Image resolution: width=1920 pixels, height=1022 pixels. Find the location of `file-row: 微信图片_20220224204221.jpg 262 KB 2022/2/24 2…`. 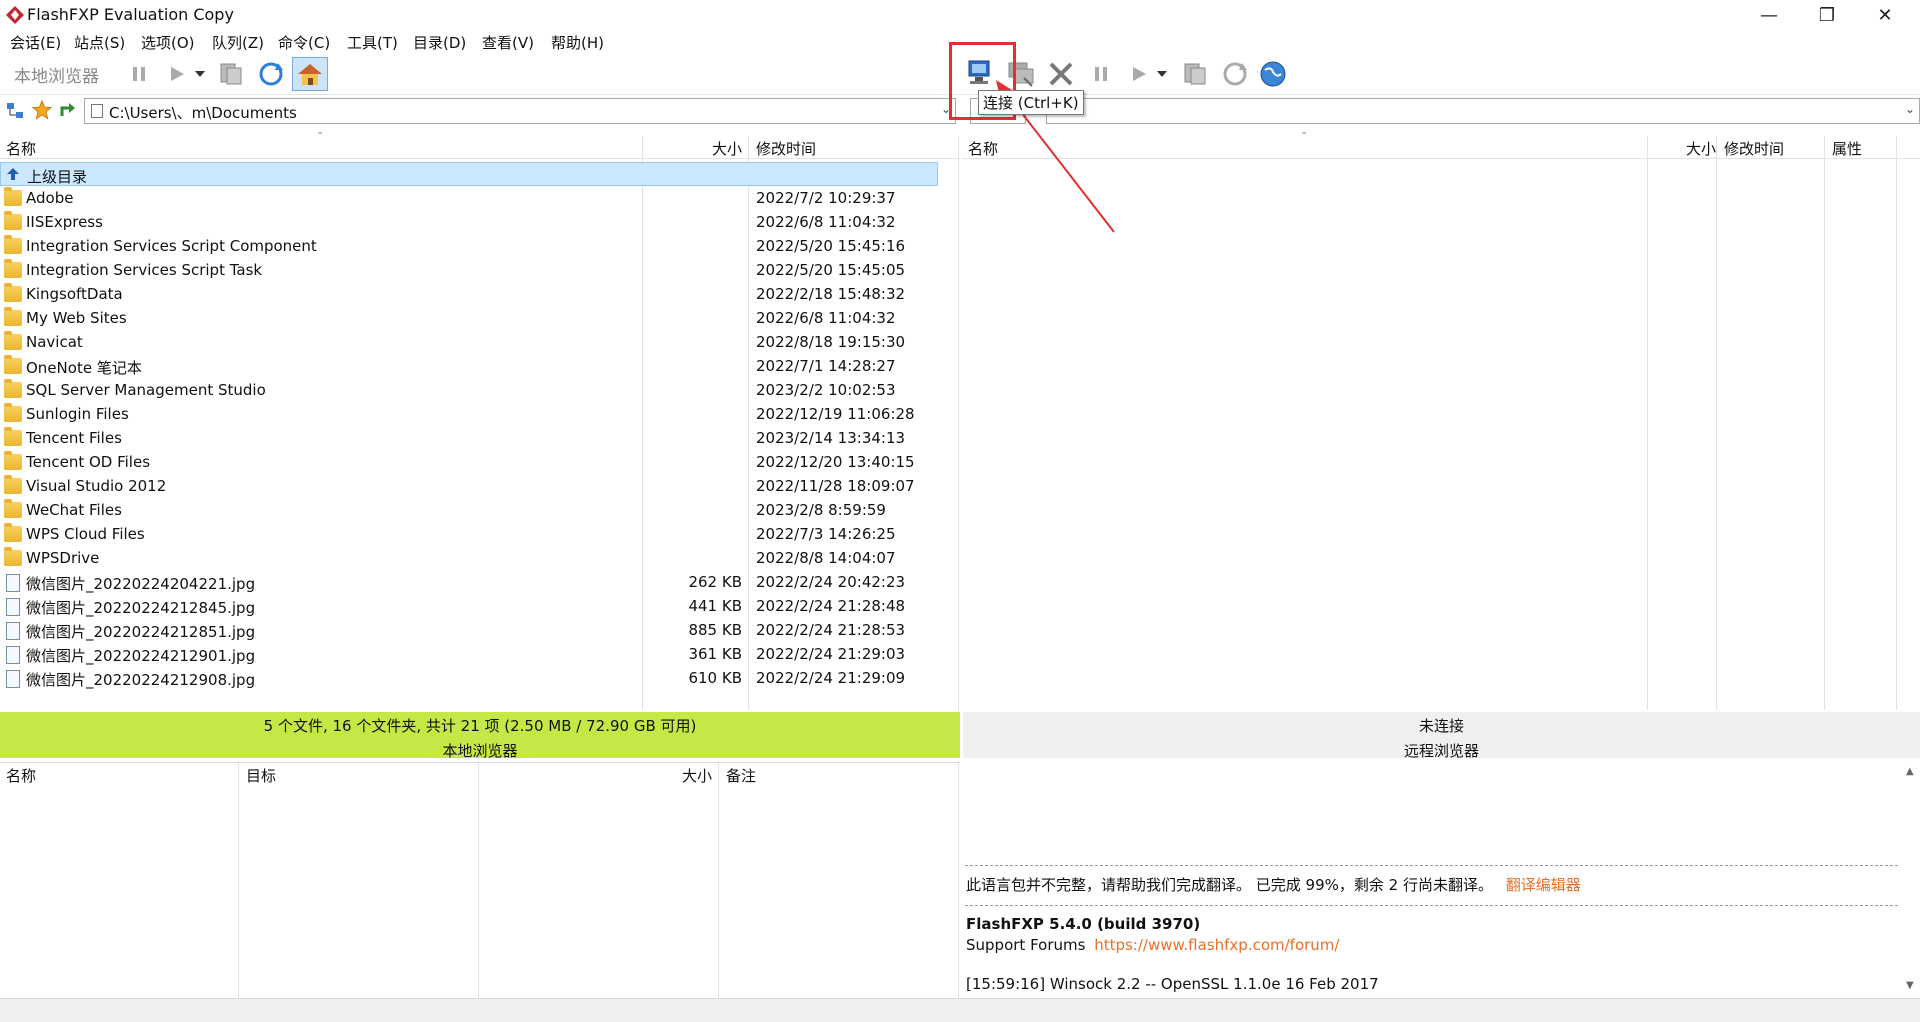

file-row: 微信图片_20220224204221.jpg 262 KB 2022/2/24 2… is located at coordinates (470, 582).